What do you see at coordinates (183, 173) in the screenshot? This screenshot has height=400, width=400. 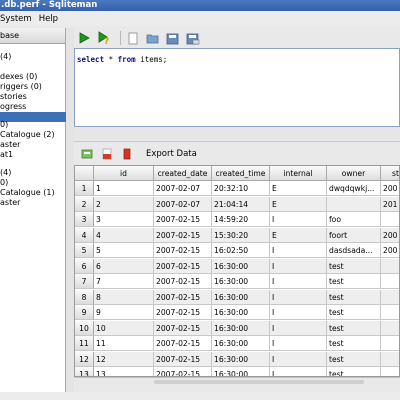 I see `column-header: created_date` at bounding box center [183, 173].